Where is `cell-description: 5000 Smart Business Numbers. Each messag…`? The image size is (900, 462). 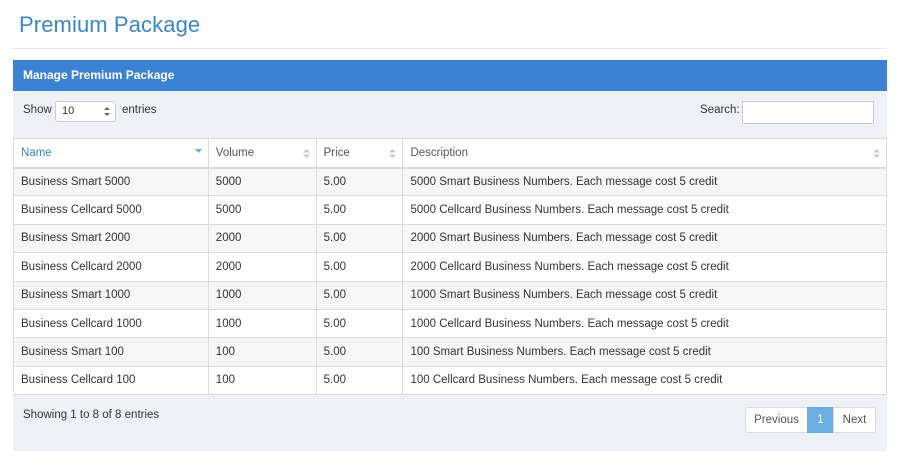
cell-description: 5000 Smart Business Numbers. Each messag… is located at coordinates (644, 181).